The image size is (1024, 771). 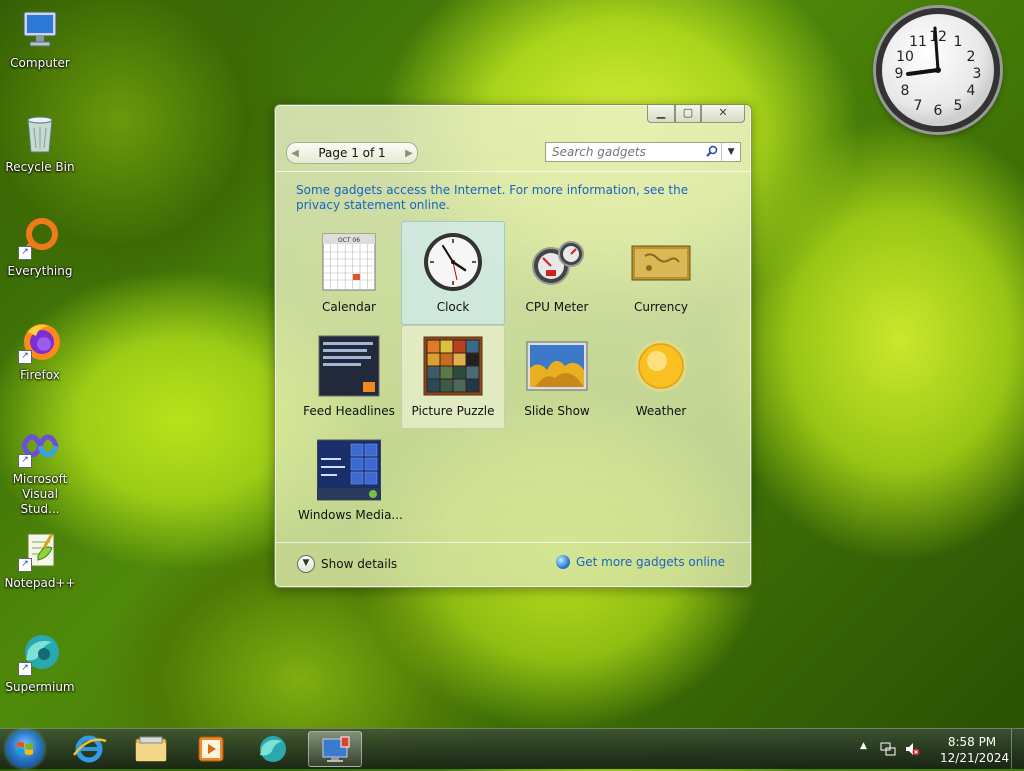 I want to click on taskbar-clock: 8:58 PM 12/21/2024, so click(x=975, y=750).